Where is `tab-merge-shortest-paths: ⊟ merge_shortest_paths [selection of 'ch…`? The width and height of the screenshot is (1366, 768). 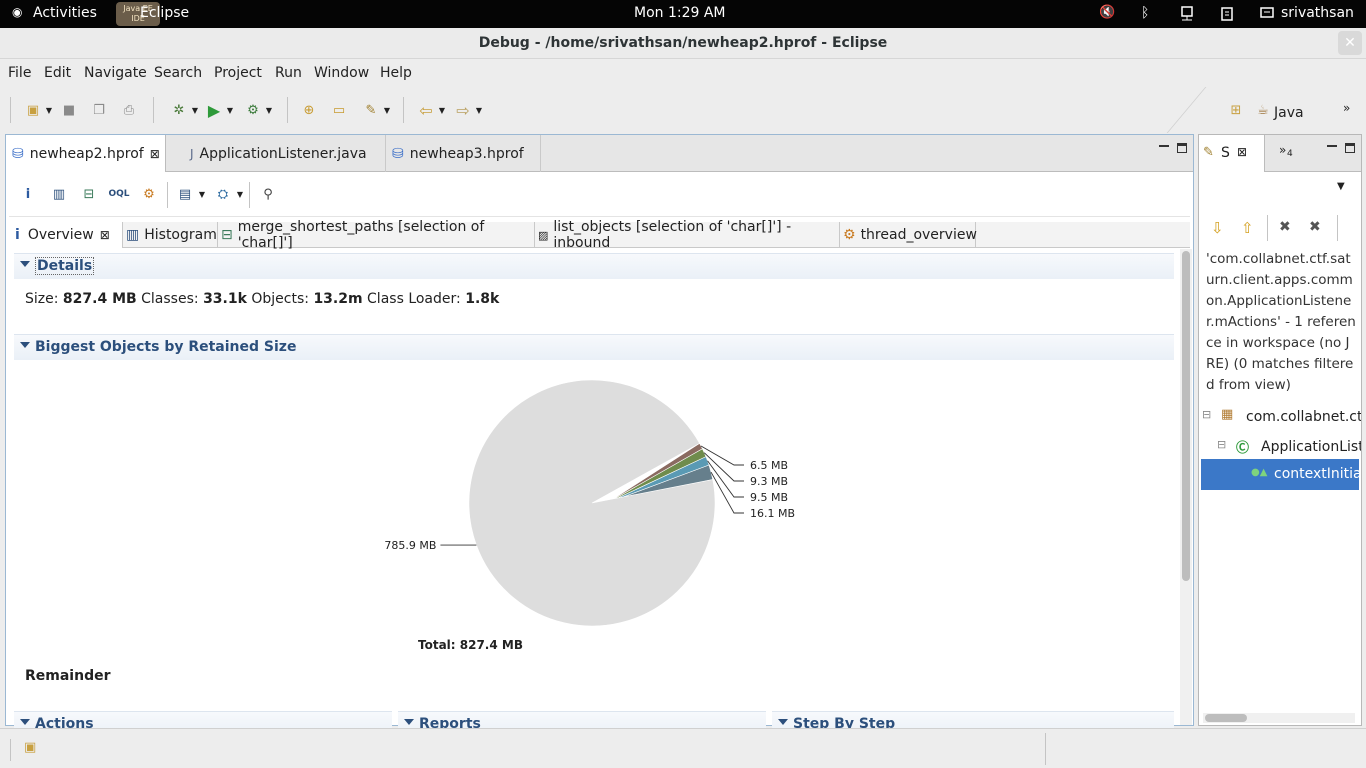
tab-merge-shortest-paths: ⊟ merge_shortest_paths [selection of 'ch… is located at coordinates (376, 235).